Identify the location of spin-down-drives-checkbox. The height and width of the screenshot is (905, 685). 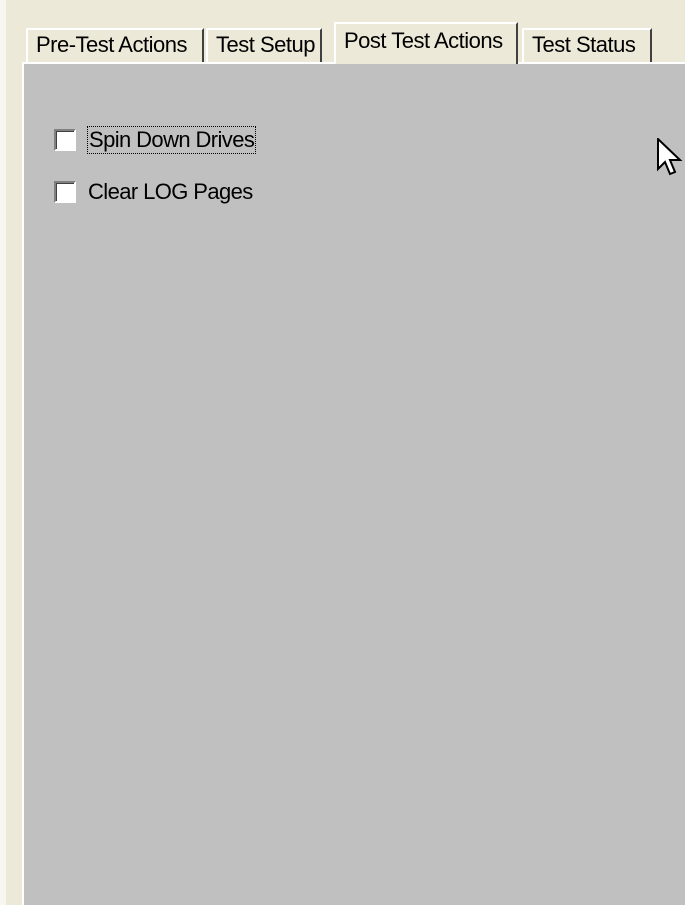
(65, 140).